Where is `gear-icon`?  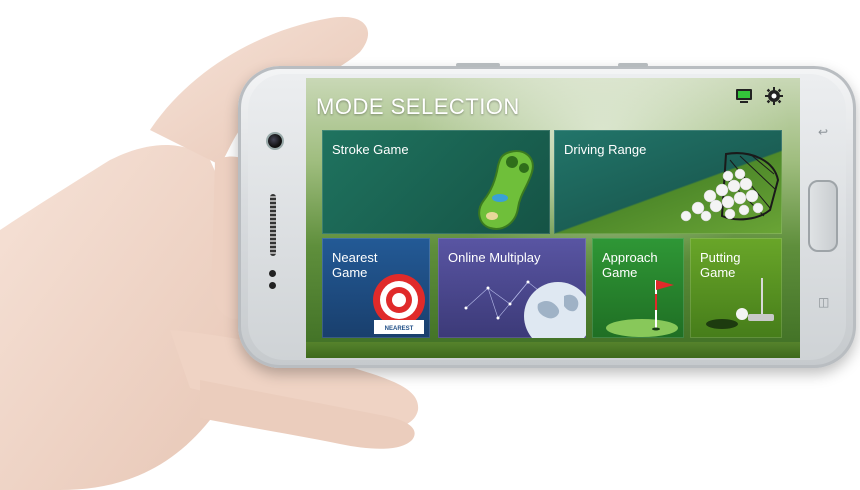
gear-icon is located at coordinates (774, 96).